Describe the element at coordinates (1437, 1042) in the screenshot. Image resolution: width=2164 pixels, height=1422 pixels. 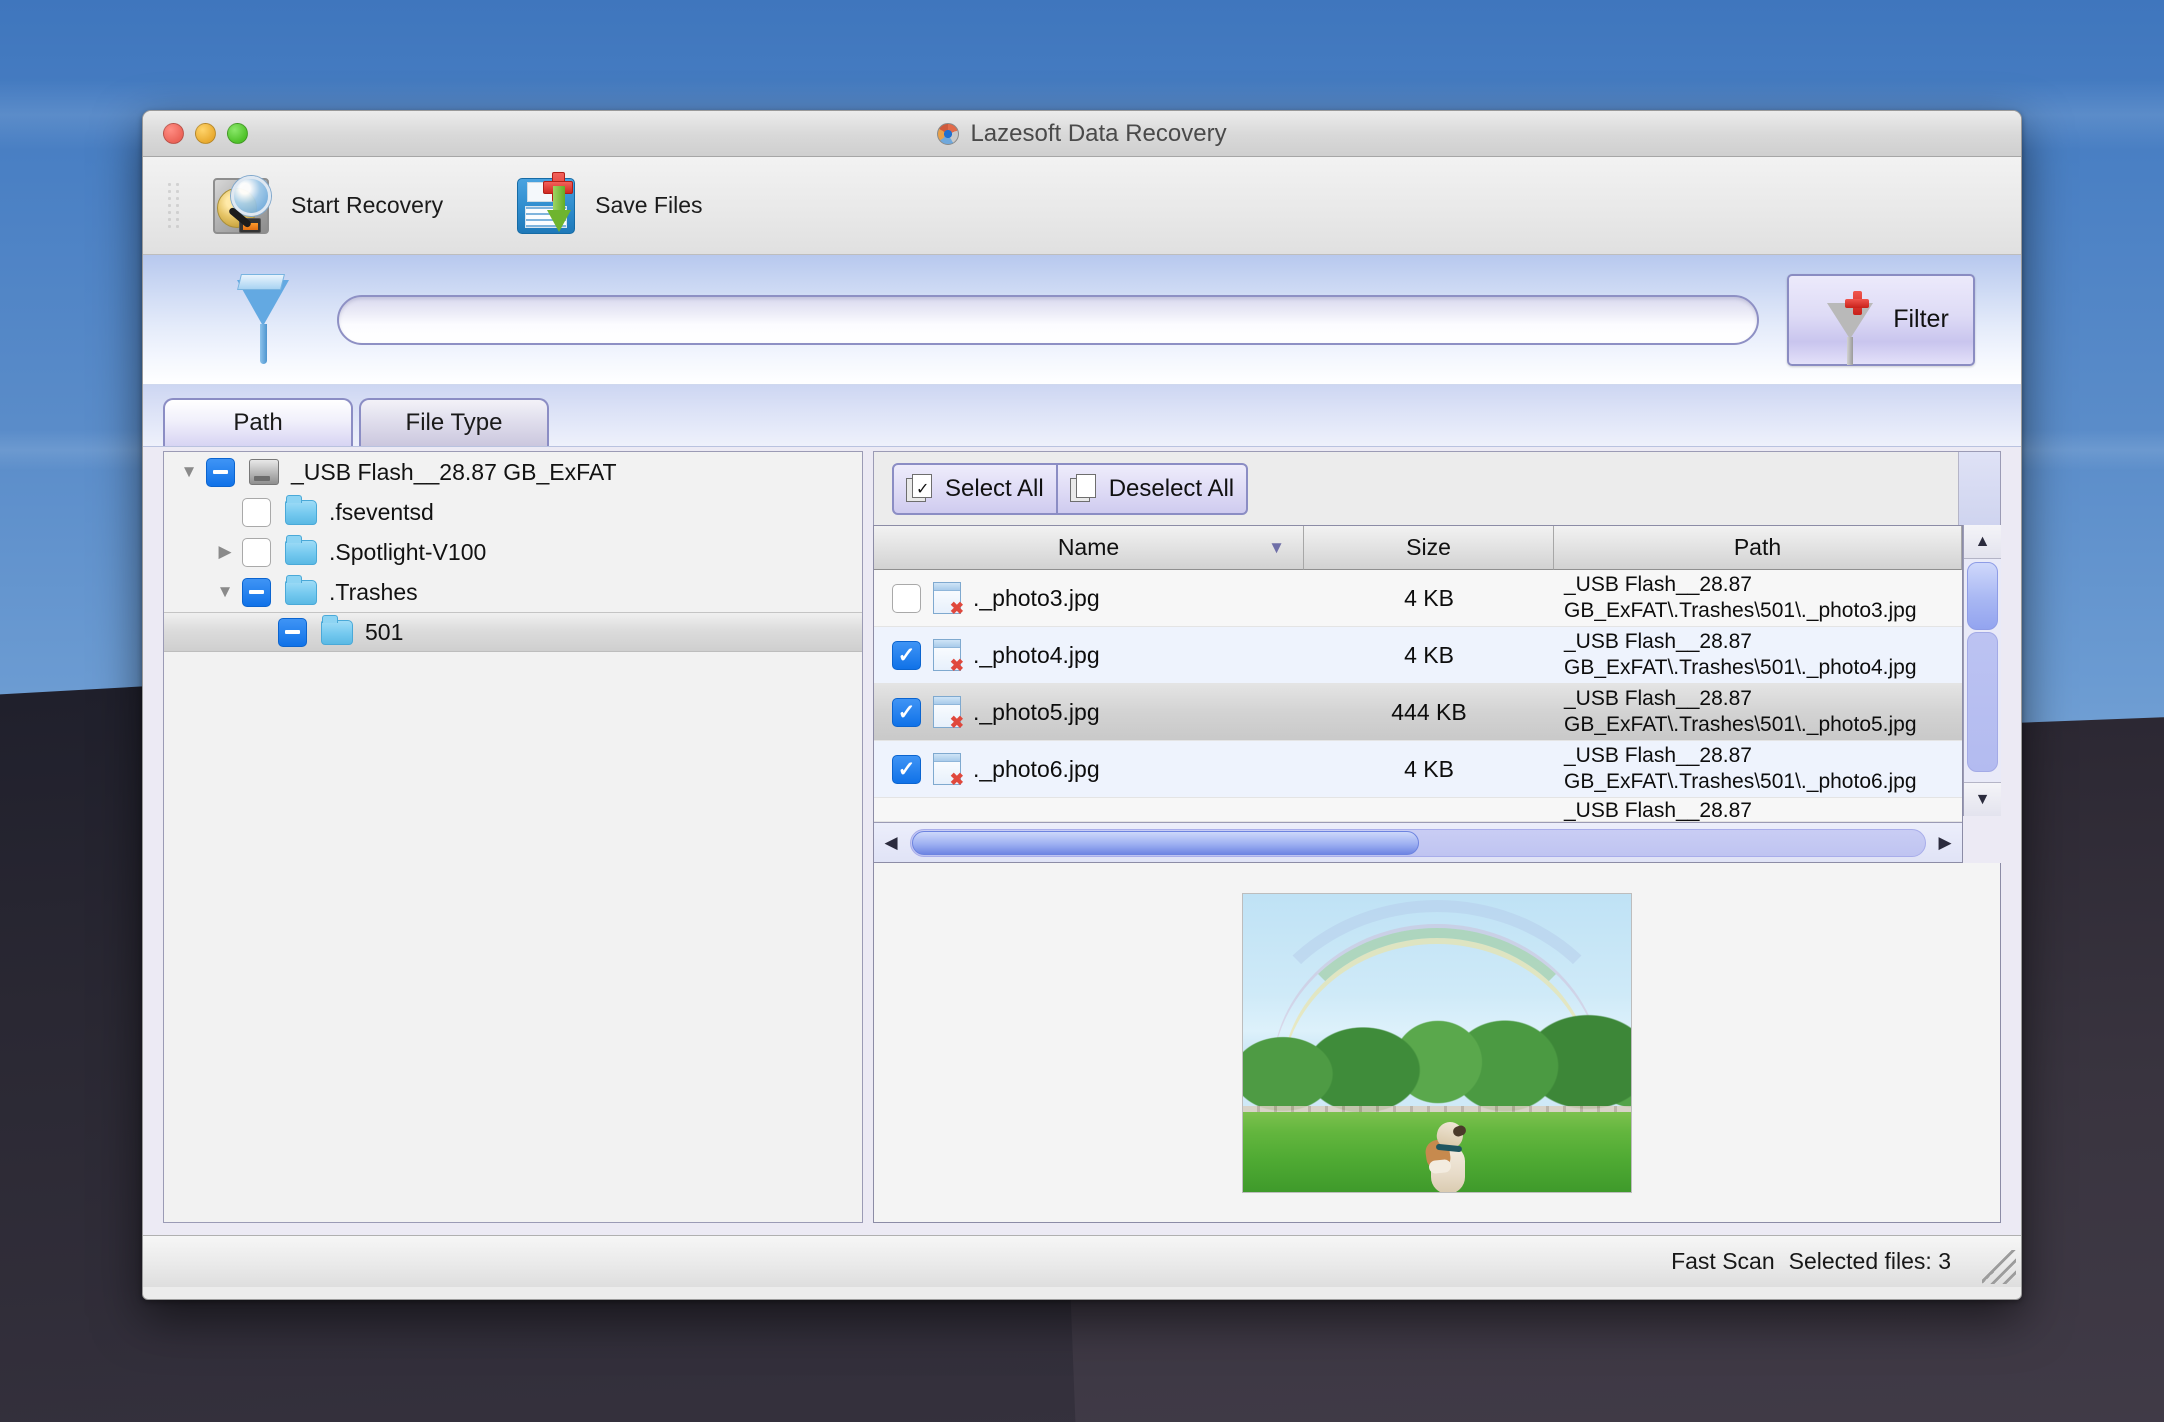
I see `preview-image` at that location.